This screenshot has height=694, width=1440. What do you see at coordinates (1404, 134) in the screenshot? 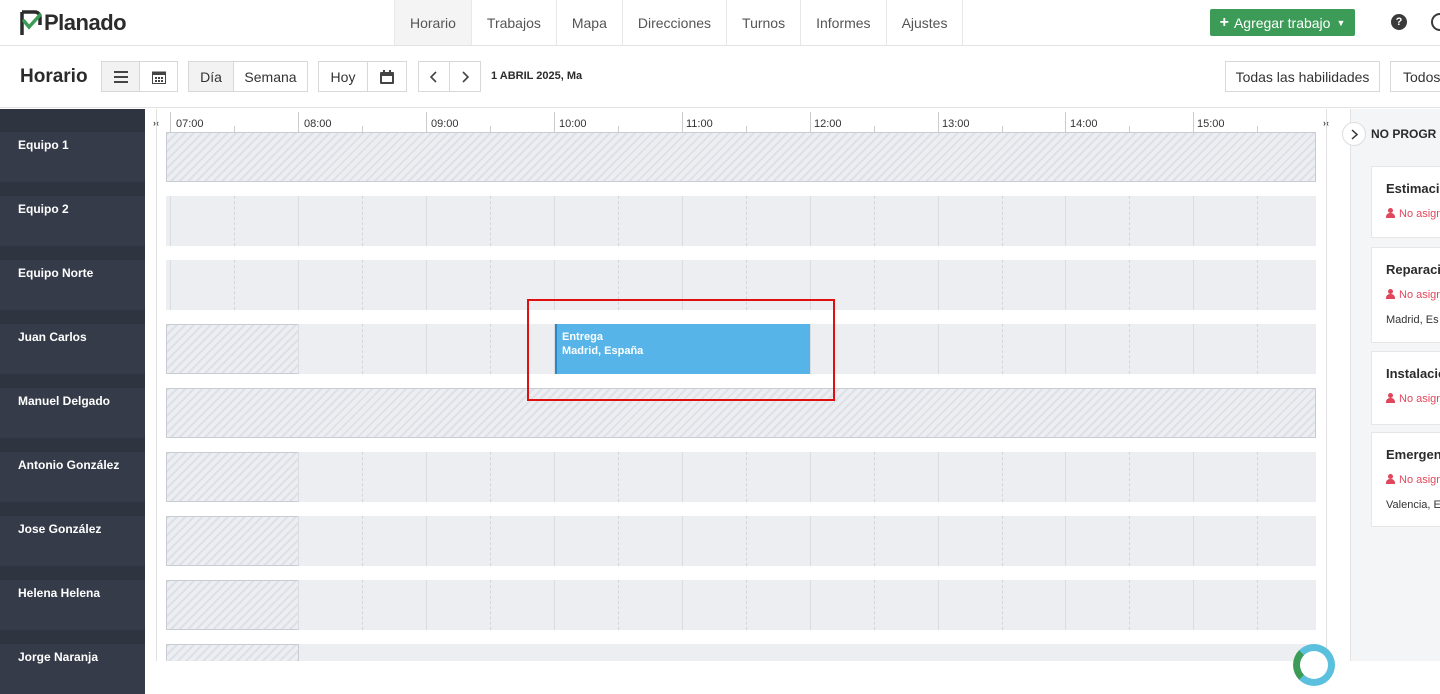
I see `unscheduled-title: NO PROGR` at bounding box center [1404, 134].